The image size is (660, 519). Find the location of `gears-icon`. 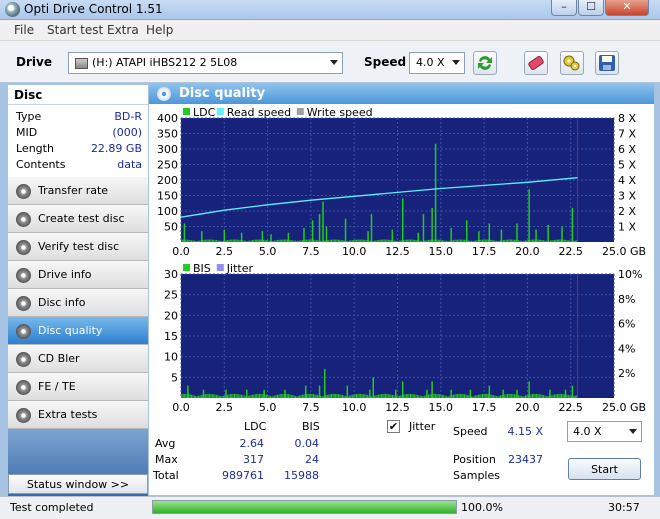

gears-icon is located at coordinates (571, 63).